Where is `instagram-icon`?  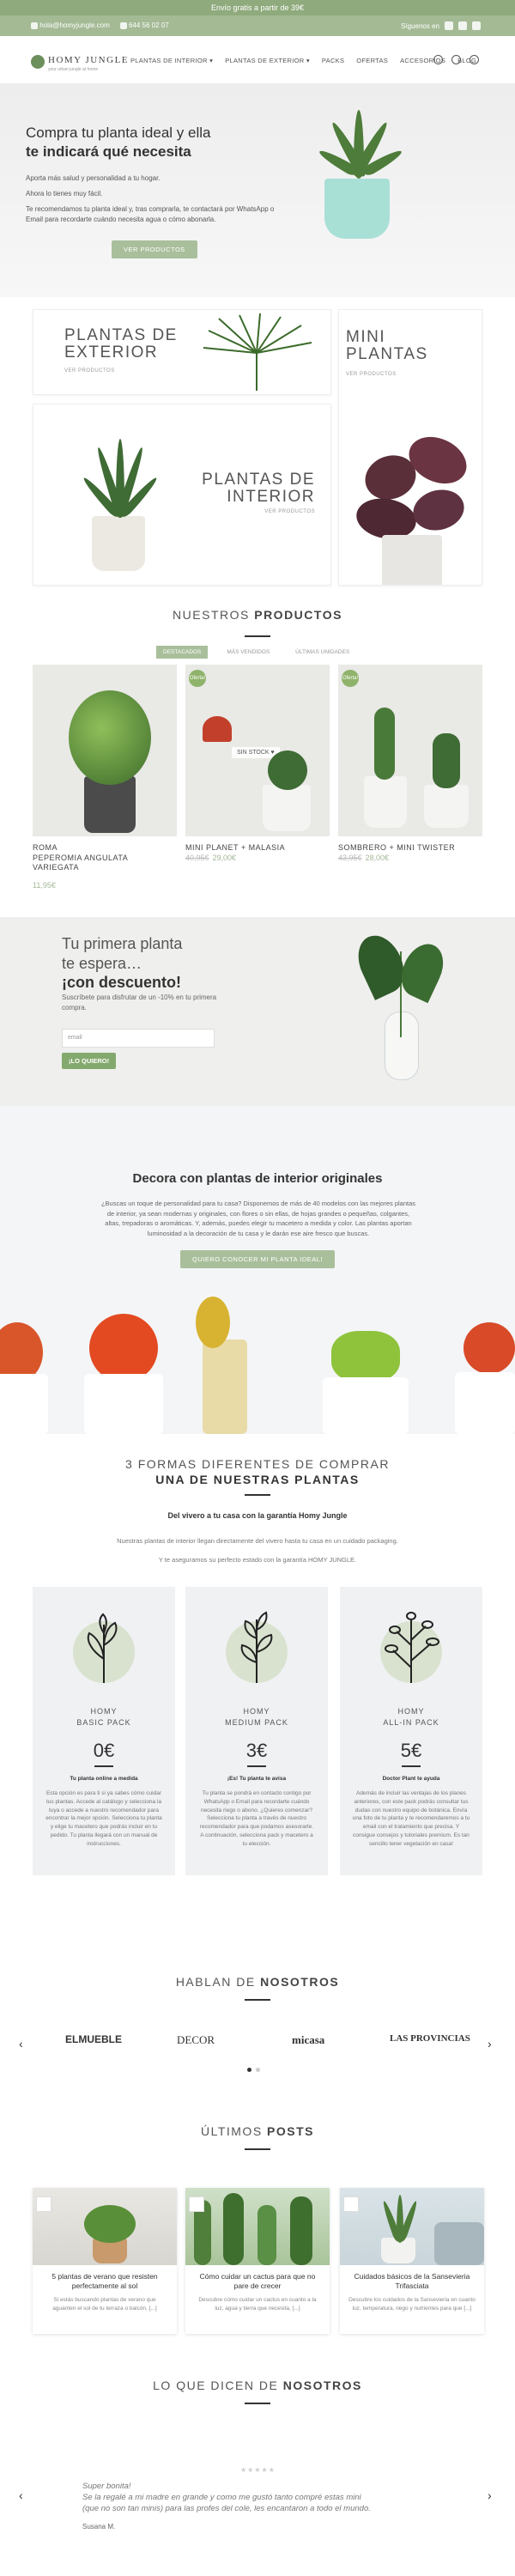
instagram-icon is located at coordinates (462, 25).